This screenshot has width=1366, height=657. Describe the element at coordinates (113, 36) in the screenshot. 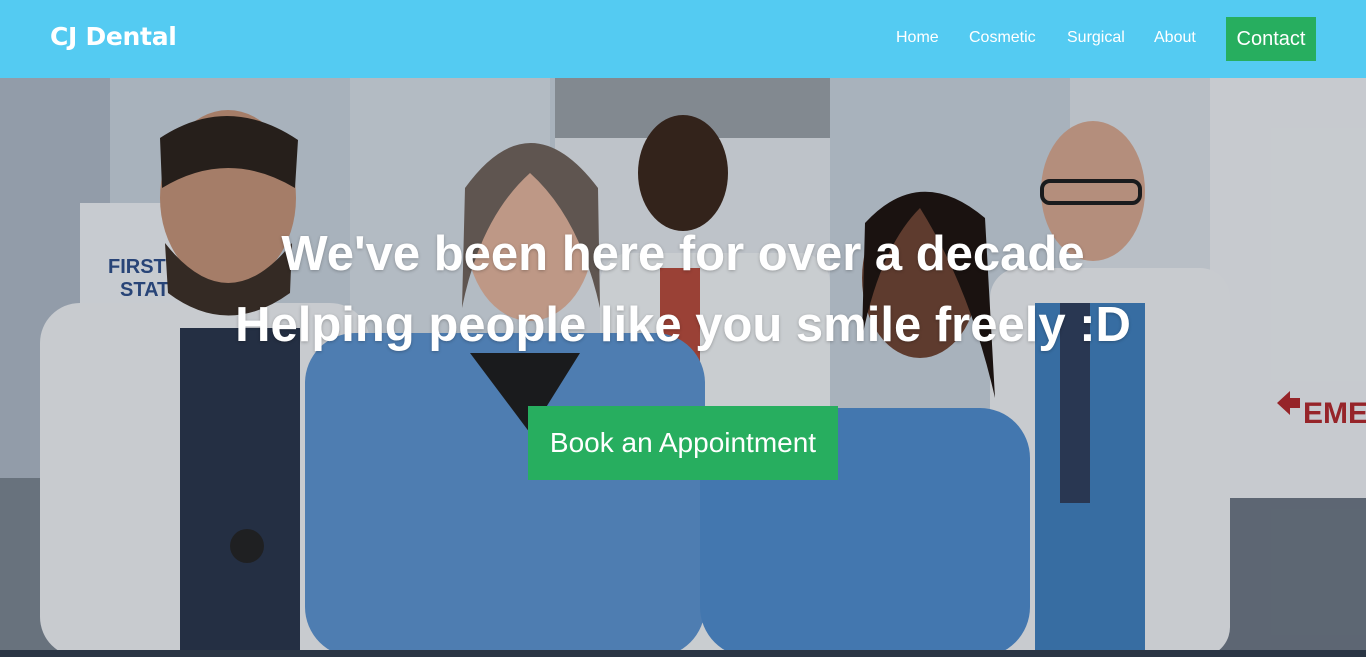

I see `brand-logo: CJ Dental` at that location.